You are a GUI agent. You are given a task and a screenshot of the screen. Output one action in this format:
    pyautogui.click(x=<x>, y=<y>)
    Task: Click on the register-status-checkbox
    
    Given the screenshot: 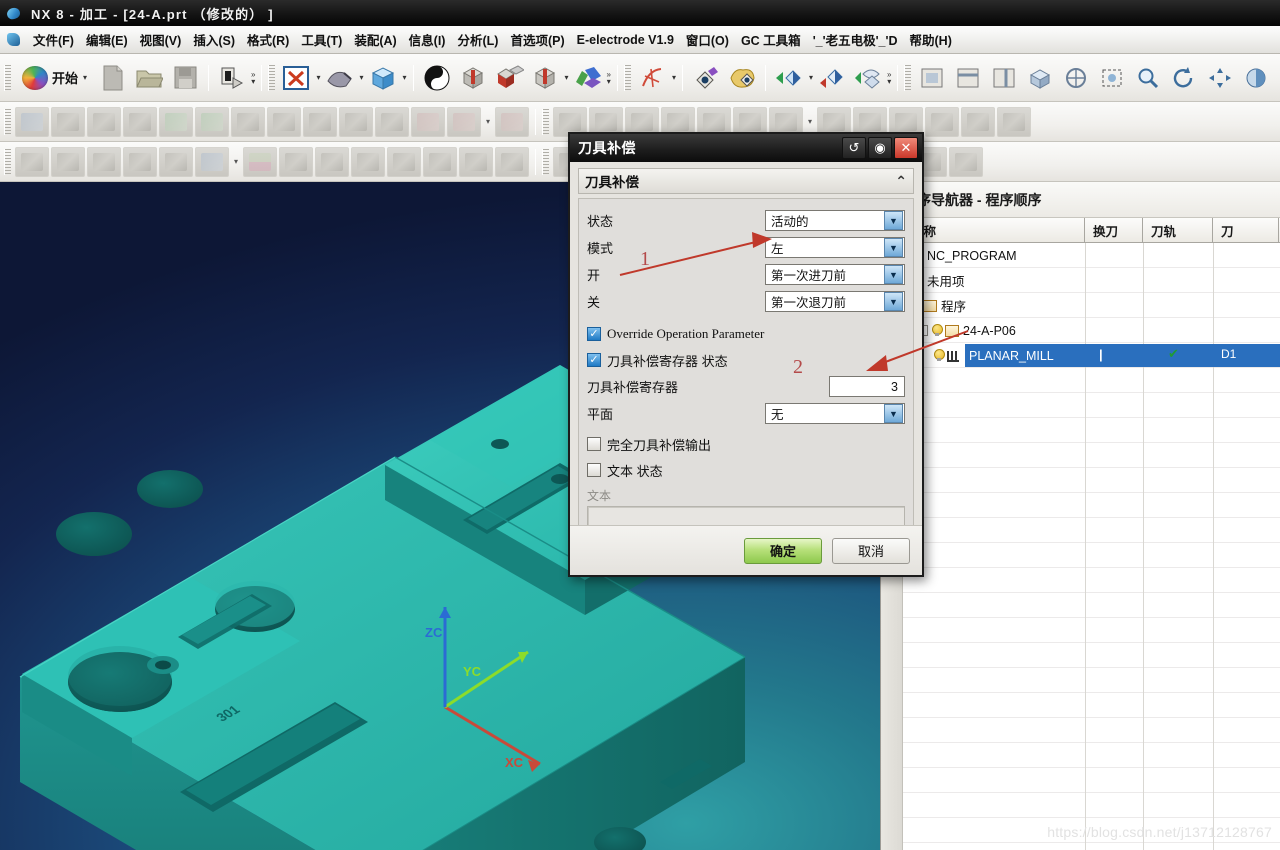 What is the action you would take?
    pyautogui.click(x=594, y=360)
    